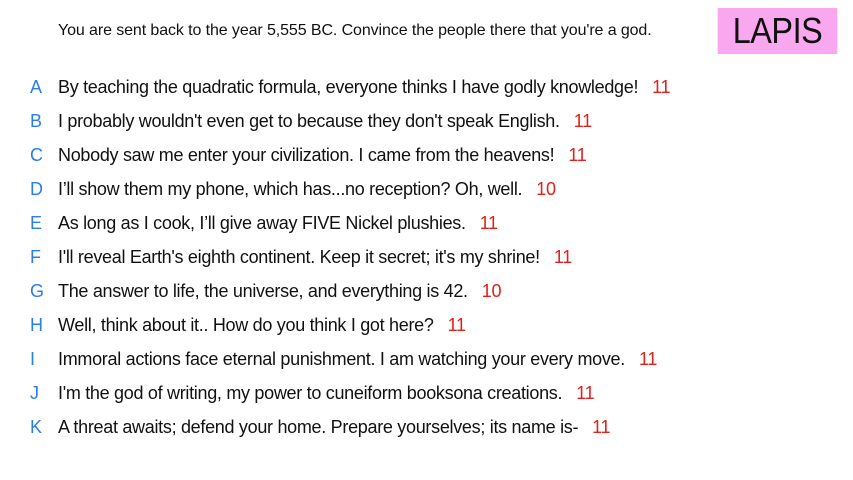 This screenshot has height=480, width=853. Describe the element at coordinates (37, 290) in the screenshot. I see `answer-letter: G` at that location.